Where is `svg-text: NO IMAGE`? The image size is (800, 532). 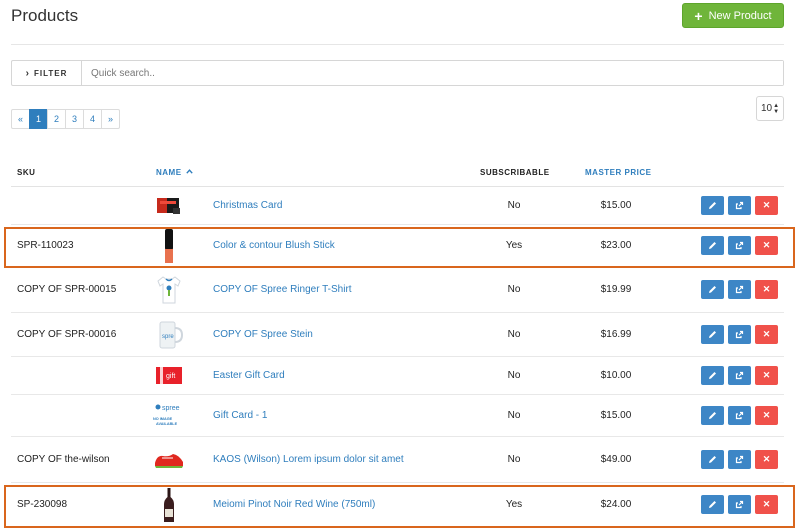
svg-text: NO IMAGE is located at coordinates (163, 419).